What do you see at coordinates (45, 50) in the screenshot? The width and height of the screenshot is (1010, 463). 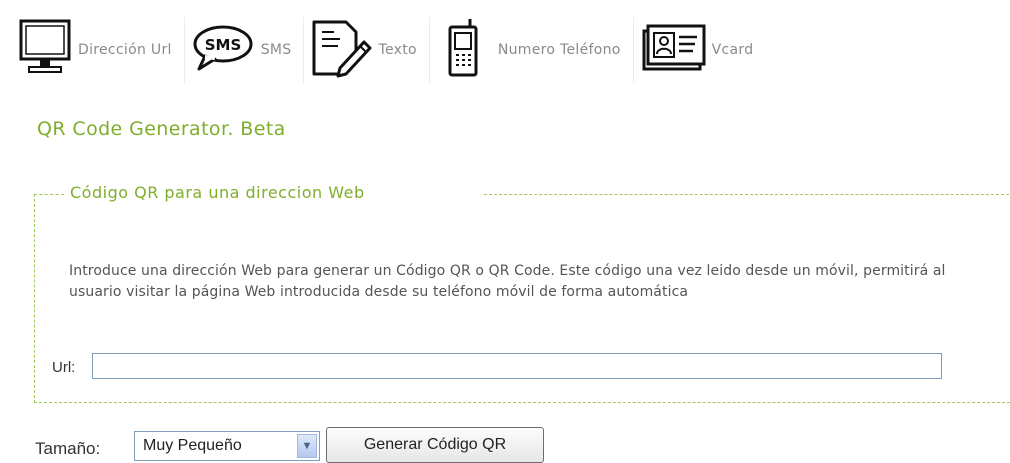 I see `monitor-icon` at bounding box center [45, 50].